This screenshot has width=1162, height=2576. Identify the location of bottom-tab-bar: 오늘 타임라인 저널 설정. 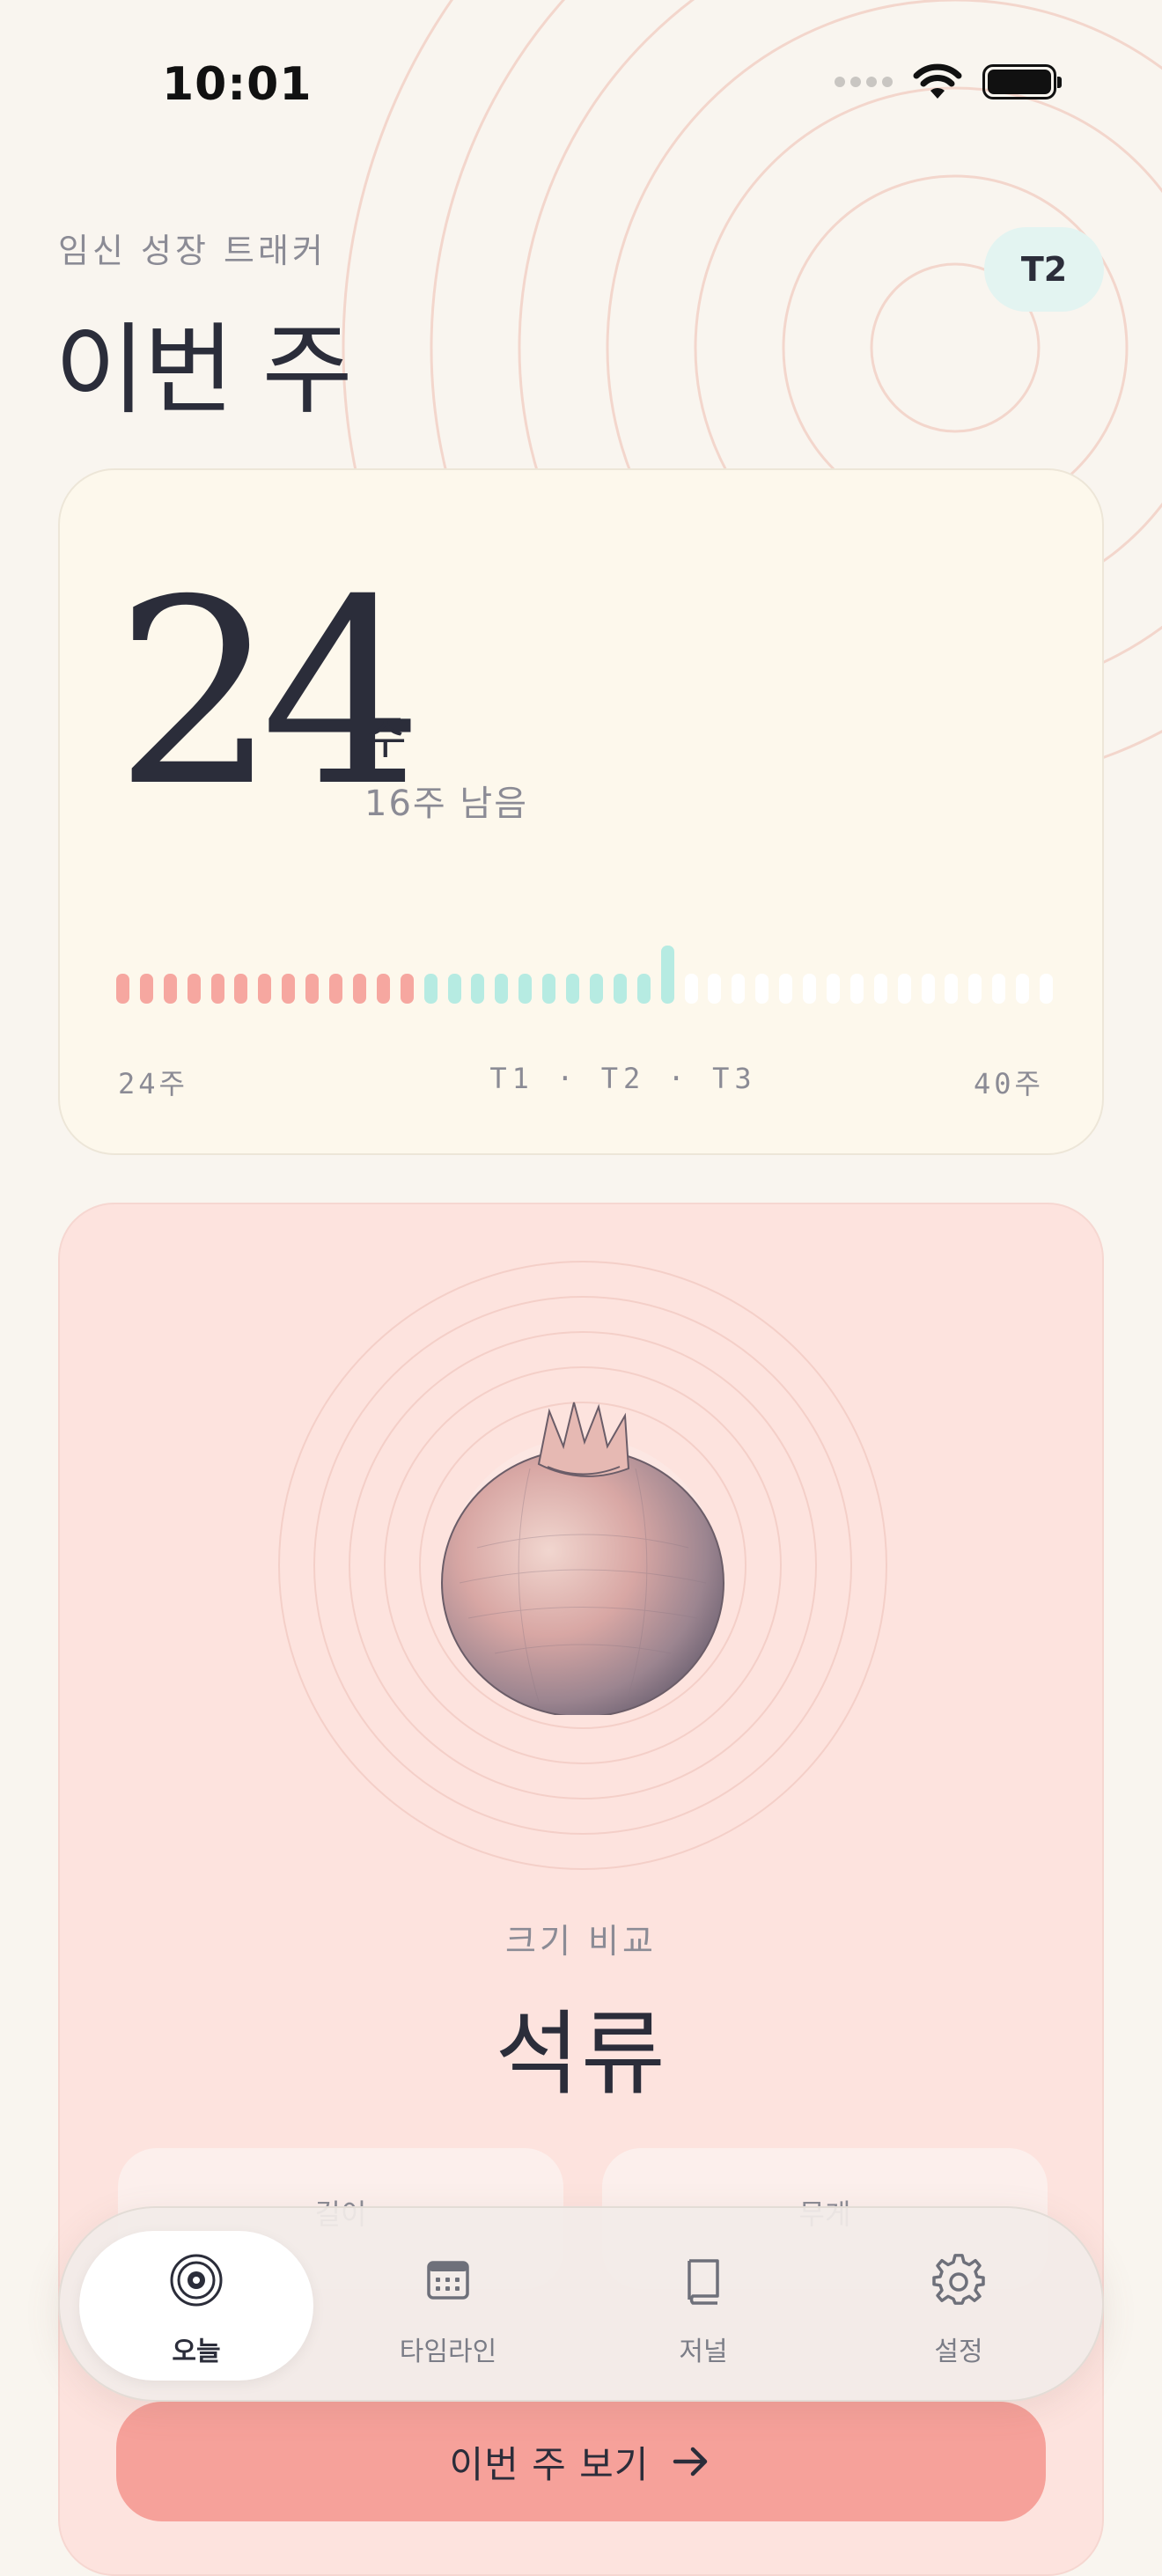
(581, 2304).